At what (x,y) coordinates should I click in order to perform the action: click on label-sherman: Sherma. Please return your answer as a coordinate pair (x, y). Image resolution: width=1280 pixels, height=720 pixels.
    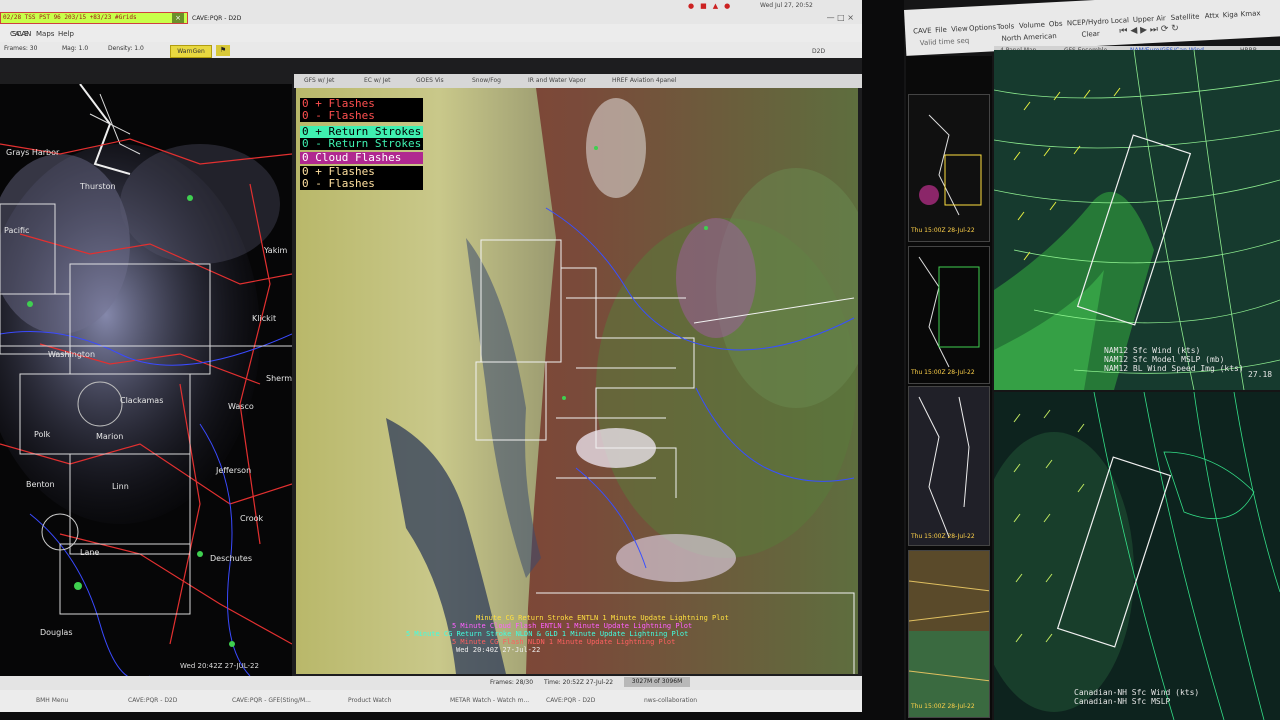
    Looking at the image, I should click on (279, 378).